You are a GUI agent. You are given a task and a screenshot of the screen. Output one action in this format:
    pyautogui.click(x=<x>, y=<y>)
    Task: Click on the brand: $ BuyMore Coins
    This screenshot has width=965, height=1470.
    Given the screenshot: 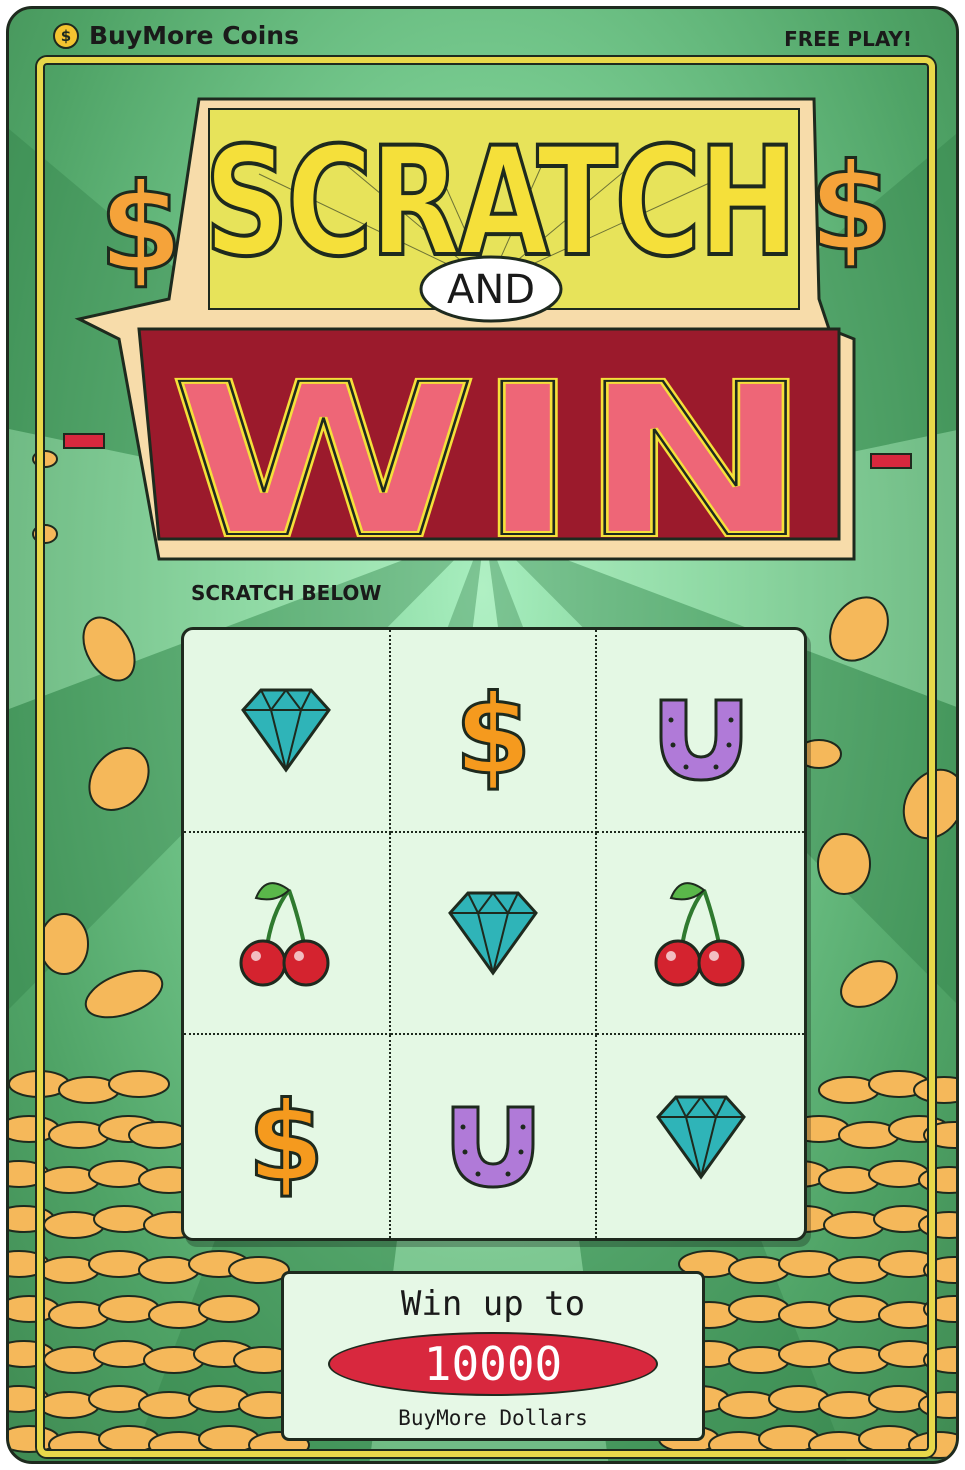 What is the action you would take?
    pyautogui.click(x=176, y=35)
    